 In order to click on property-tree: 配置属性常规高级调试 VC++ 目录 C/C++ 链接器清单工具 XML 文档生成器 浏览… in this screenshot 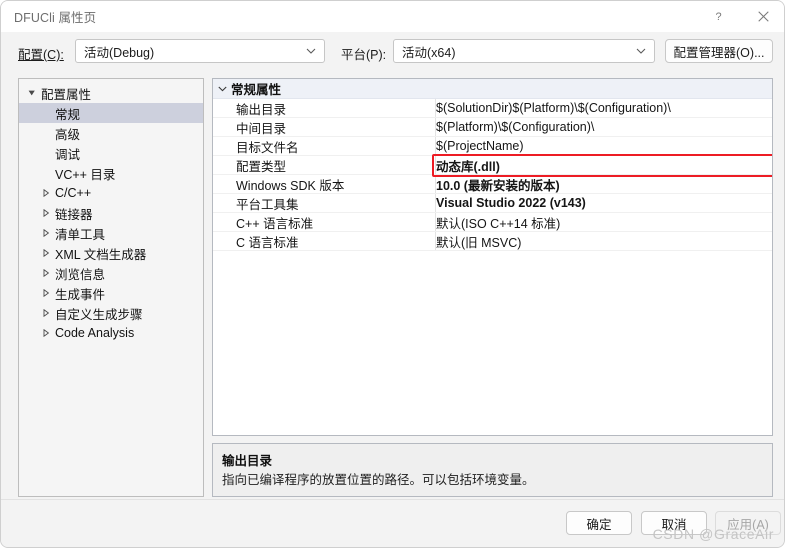, I will do `click(111, 211)`.